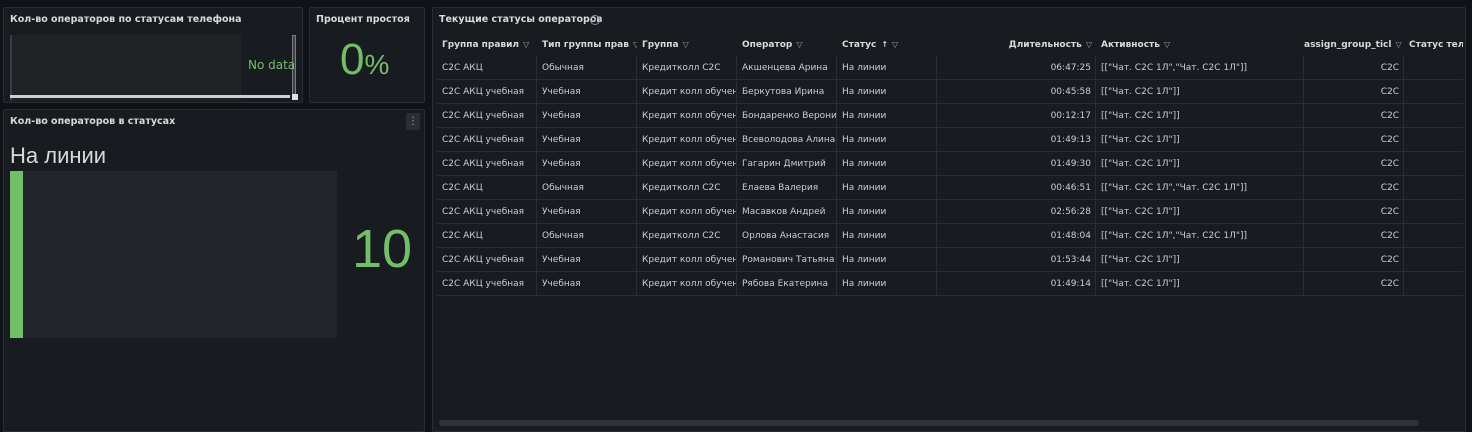 The image size is (1472, 432). I want to click on panel-title: Процент простоя, so click(363, 19).